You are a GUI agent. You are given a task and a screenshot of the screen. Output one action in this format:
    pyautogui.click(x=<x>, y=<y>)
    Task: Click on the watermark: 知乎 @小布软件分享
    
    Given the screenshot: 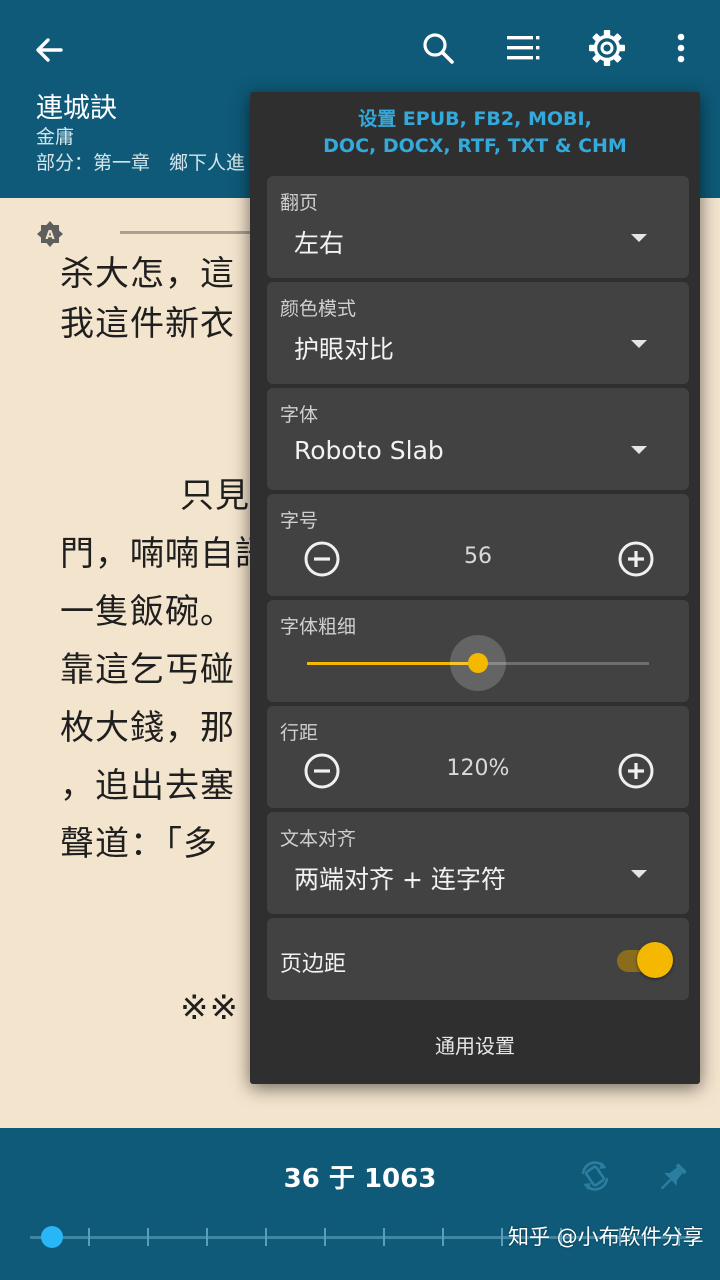 What is the action you would take?
    pyautogui.click(x=606, y=1237)
    